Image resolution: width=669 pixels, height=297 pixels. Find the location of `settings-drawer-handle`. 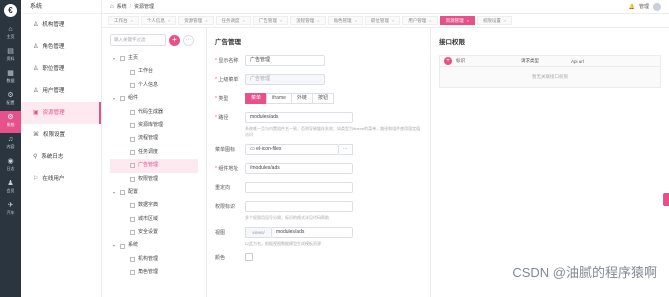

settings-drawer-handle is located at coordinates (666, 199).